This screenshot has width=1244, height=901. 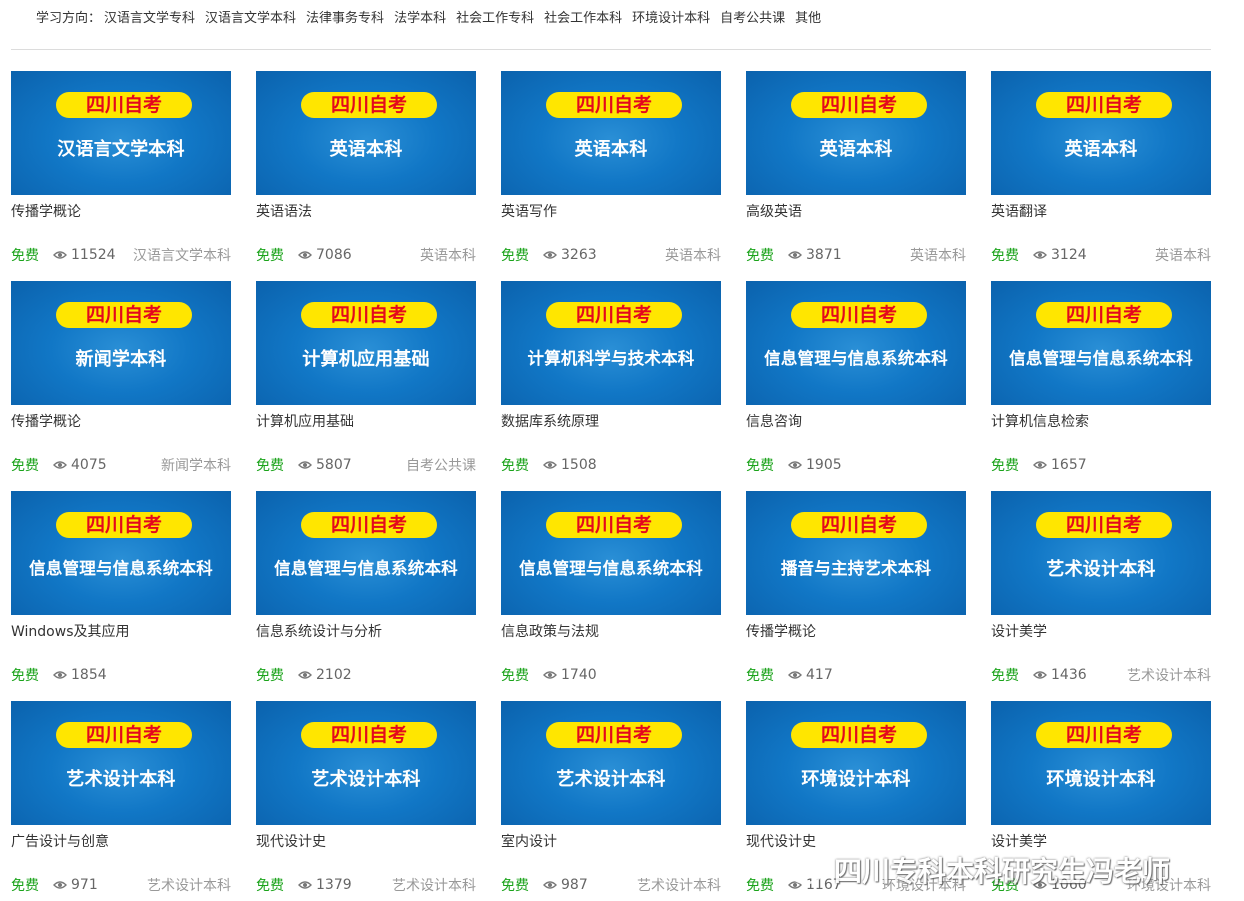 What do you see at coordinates (1019, 211) in the screenshot?
I see `course-title: 英语翻译` at bounding box center [1019, 211].